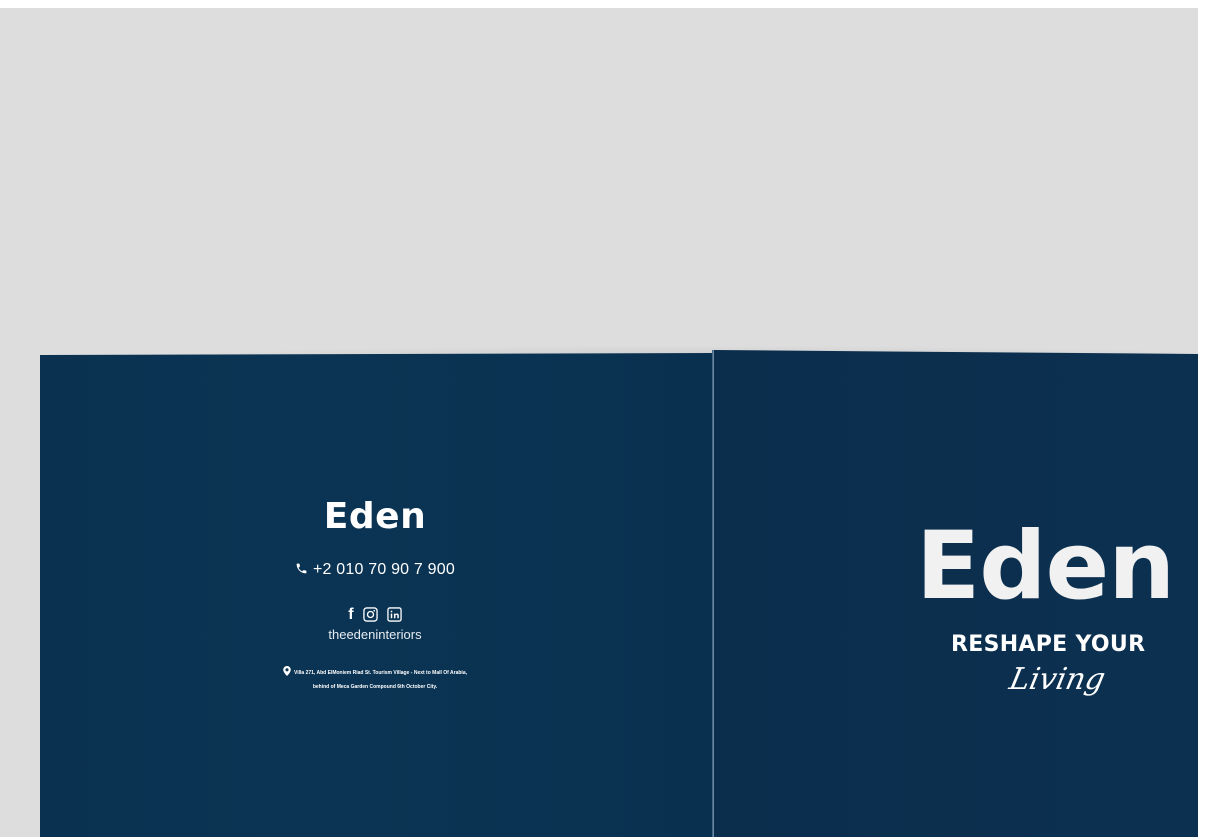  What do you see at coordinates (1045, 566) in the screenshot?
I see `front-cover-logo: Eden` at bounding box center [1045, 566].